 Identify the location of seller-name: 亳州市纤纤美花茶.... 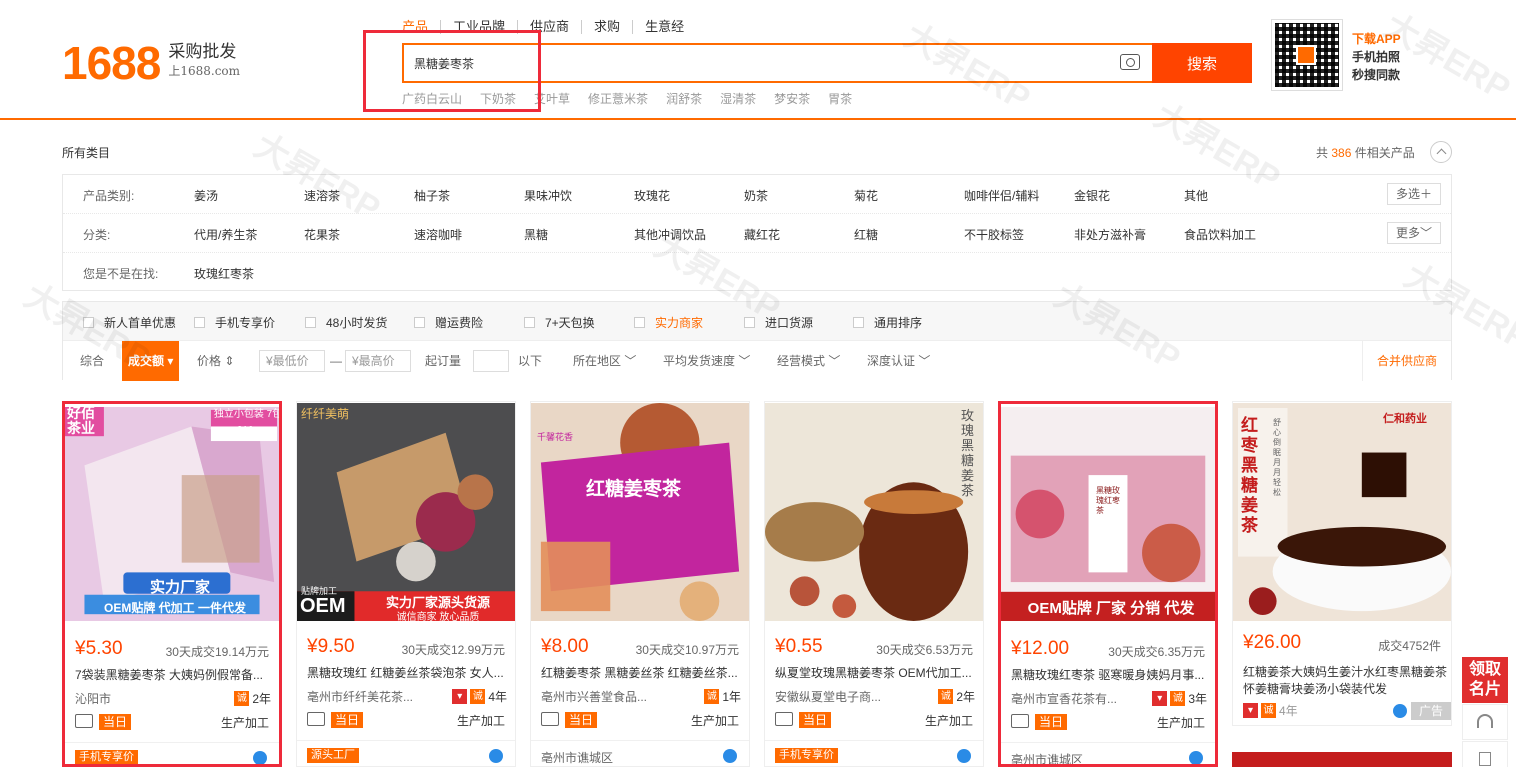
(360, 696).